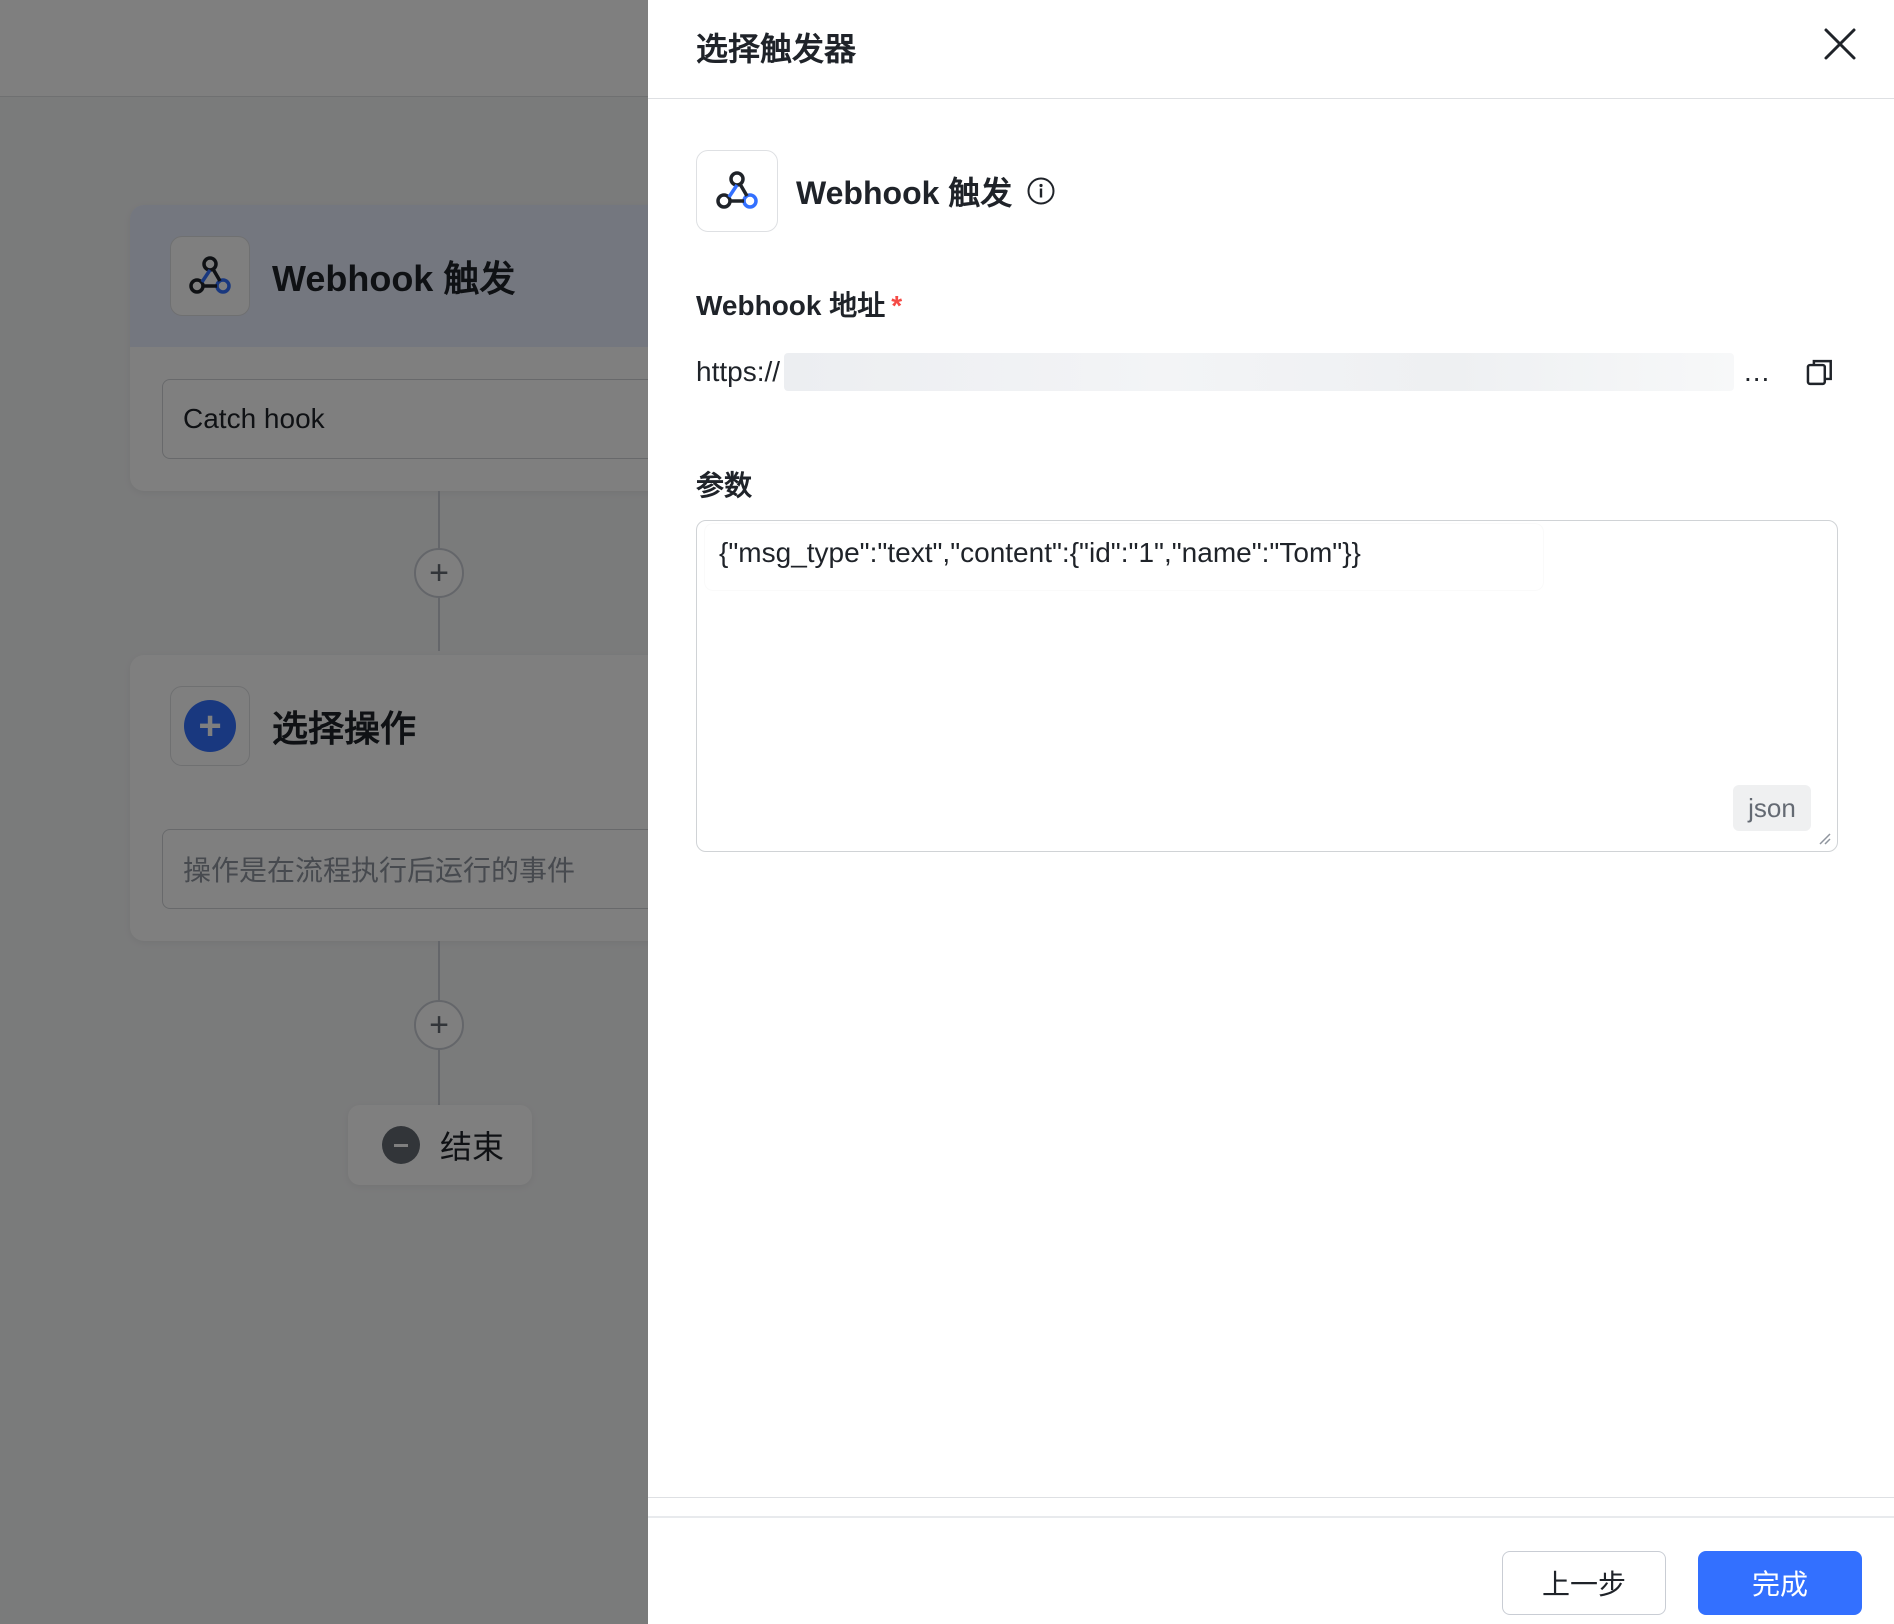 This screenshot has width=1894, height=1624. I want to click on footer-divider, so click(1271, 1517).